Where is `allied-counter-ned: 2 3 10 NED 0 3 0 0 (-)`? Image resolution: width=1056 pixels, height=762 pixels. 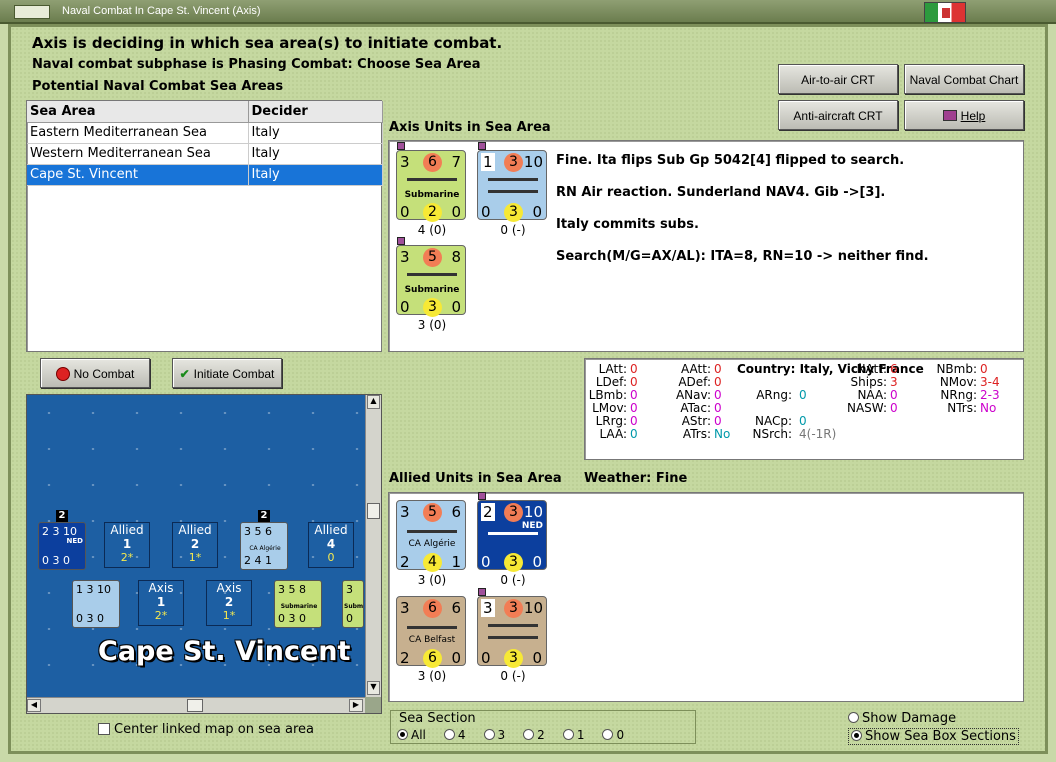
allied-counter-ned: 2 3 10 NED 0 3 0 0 (-) is located at coordinates (512, 543).